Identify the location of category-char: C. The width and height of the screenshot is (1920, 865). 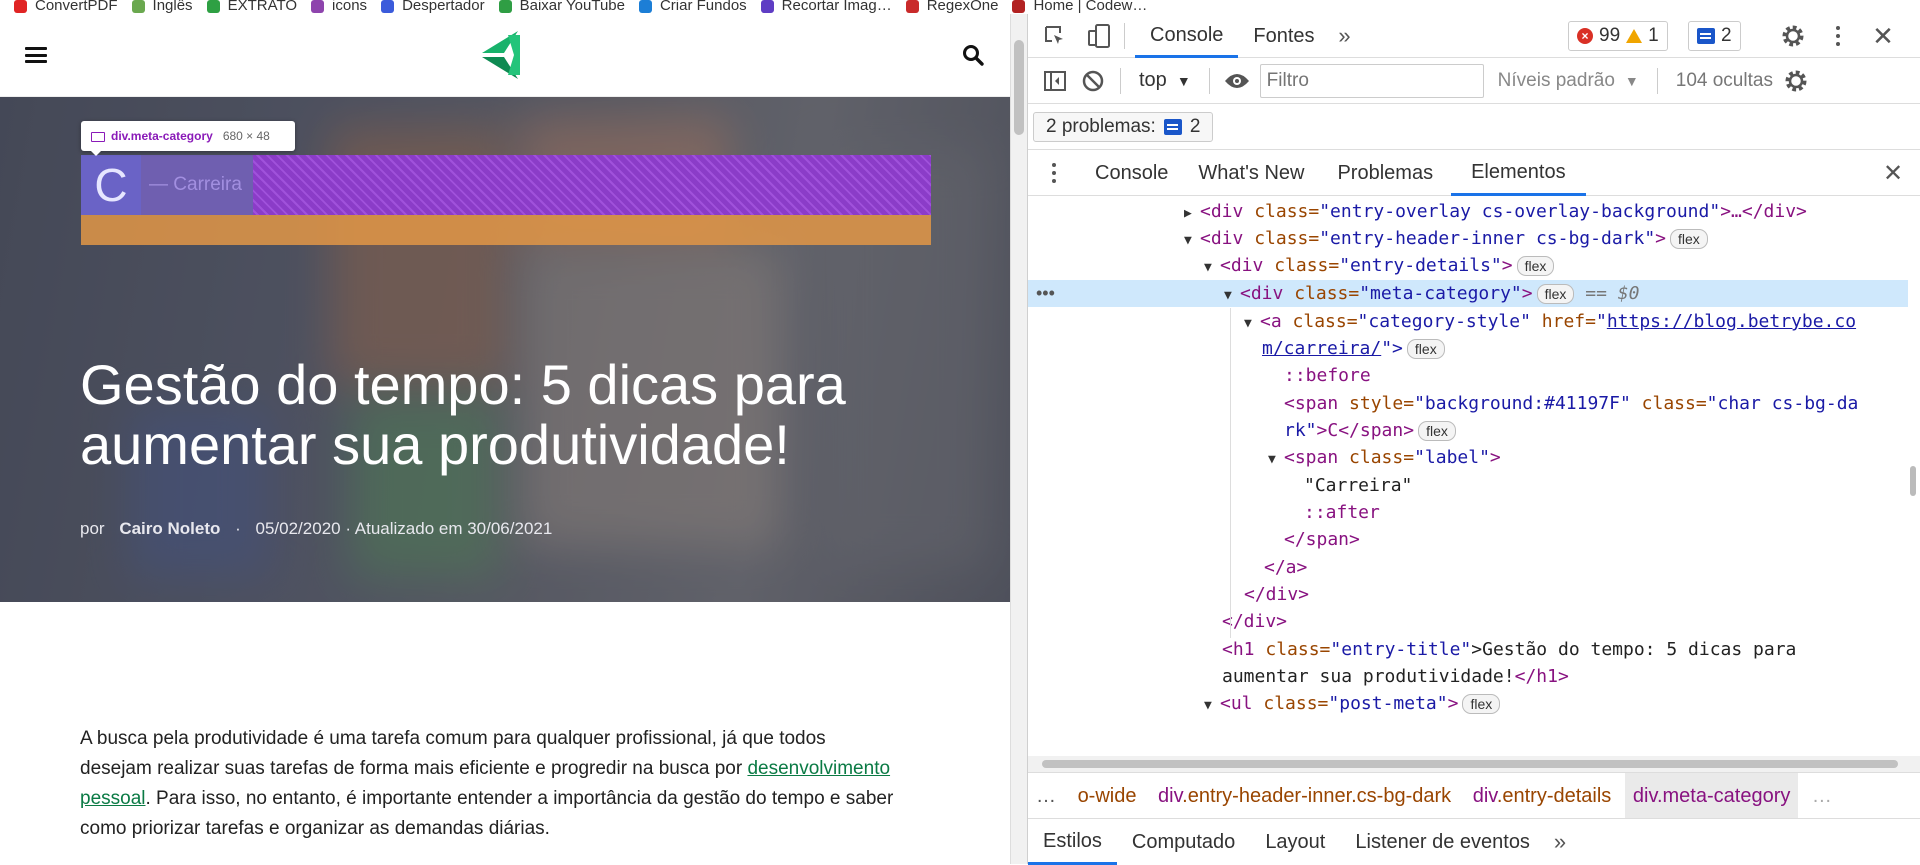
(111, 185).